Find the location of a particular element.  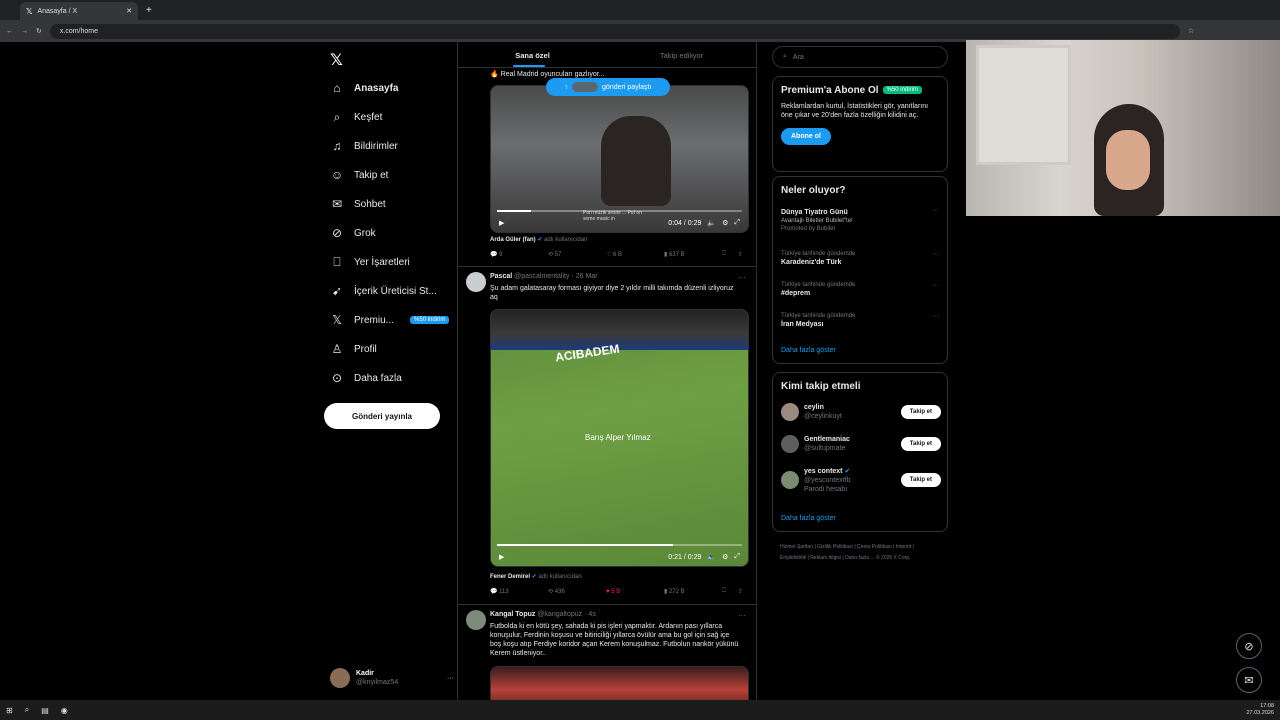

trends-show-more: Daha fazla göster is located at coordinates (808, 350).